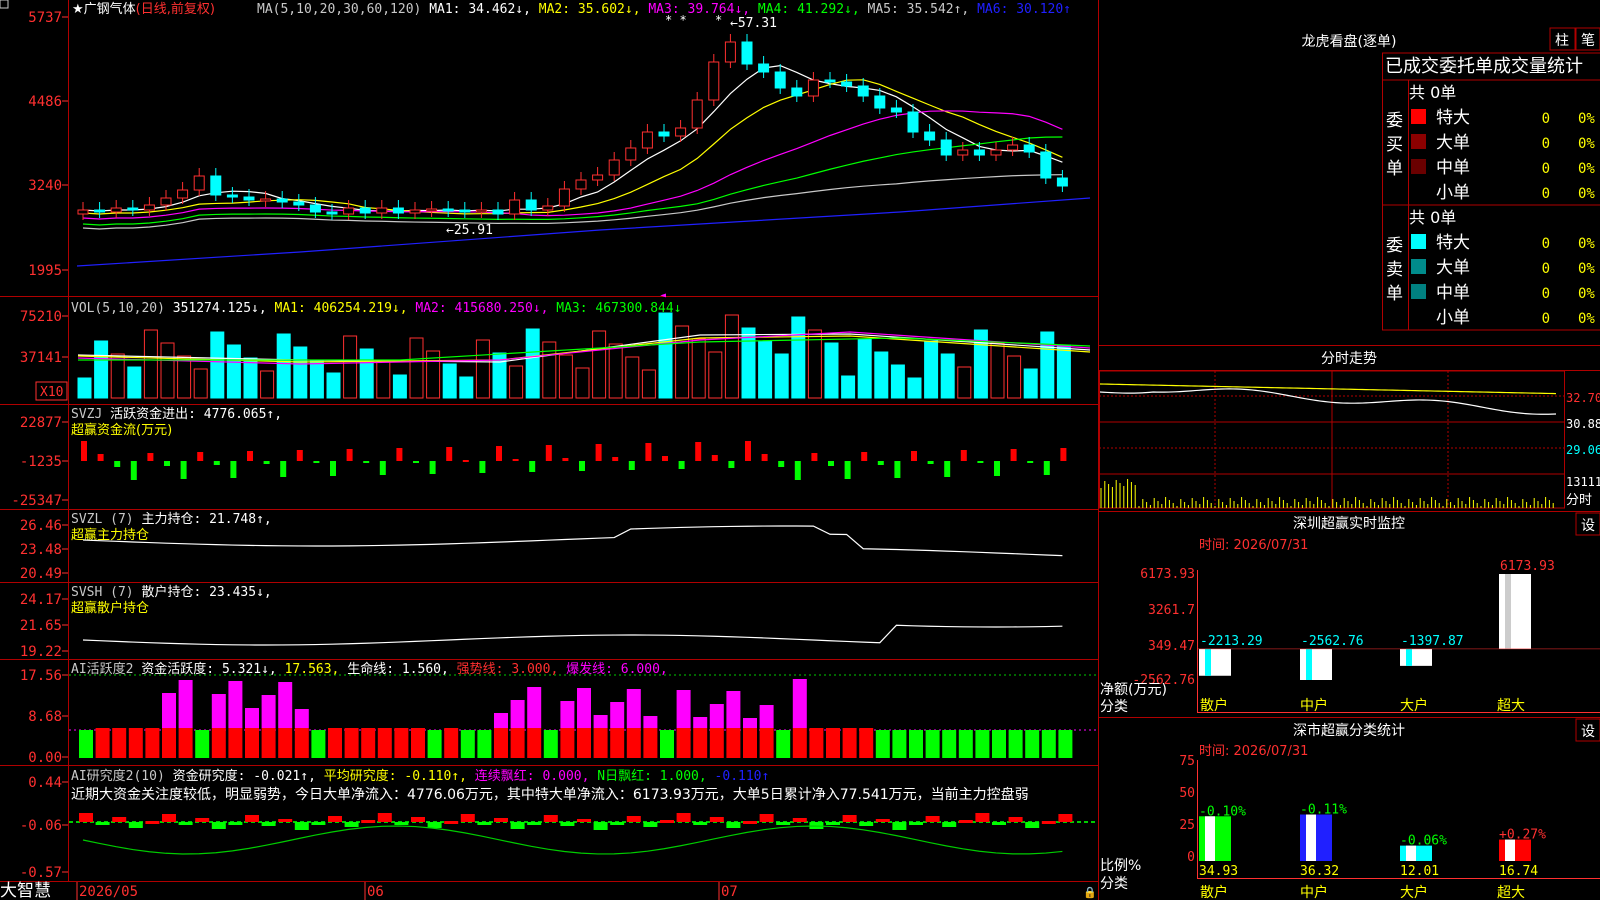 Image resolution: width=1600 pixels, height=900 pixels. Describe the element at coordinates (203, 519) in the screenshot. I see `header-segment: 主力持仓: 21.748↑,` at that location.